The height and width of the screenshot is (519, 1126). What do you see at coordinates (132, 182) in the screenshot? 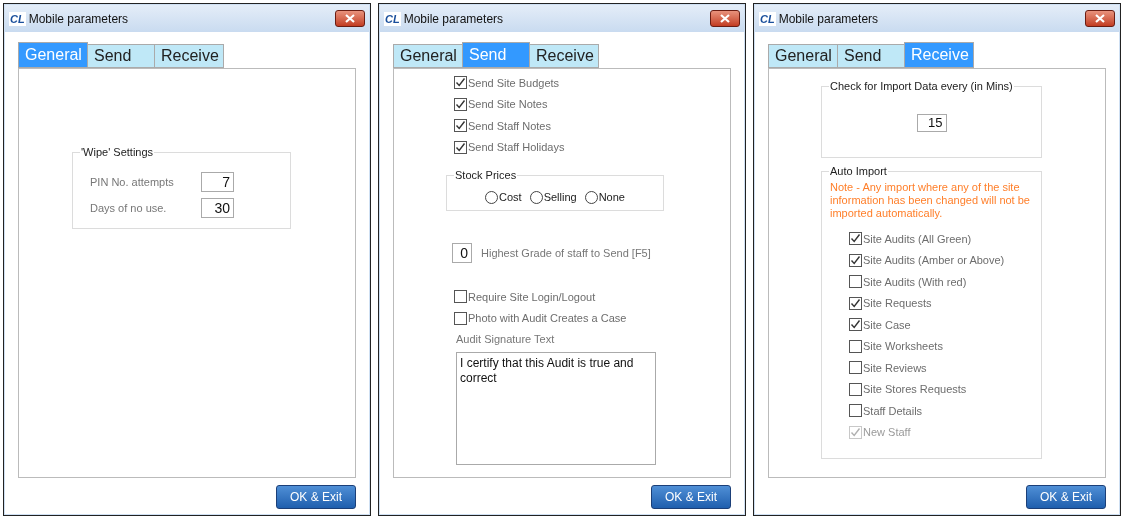
I see `field-label: PIN No. attempts` at bounding box center [132, 182].